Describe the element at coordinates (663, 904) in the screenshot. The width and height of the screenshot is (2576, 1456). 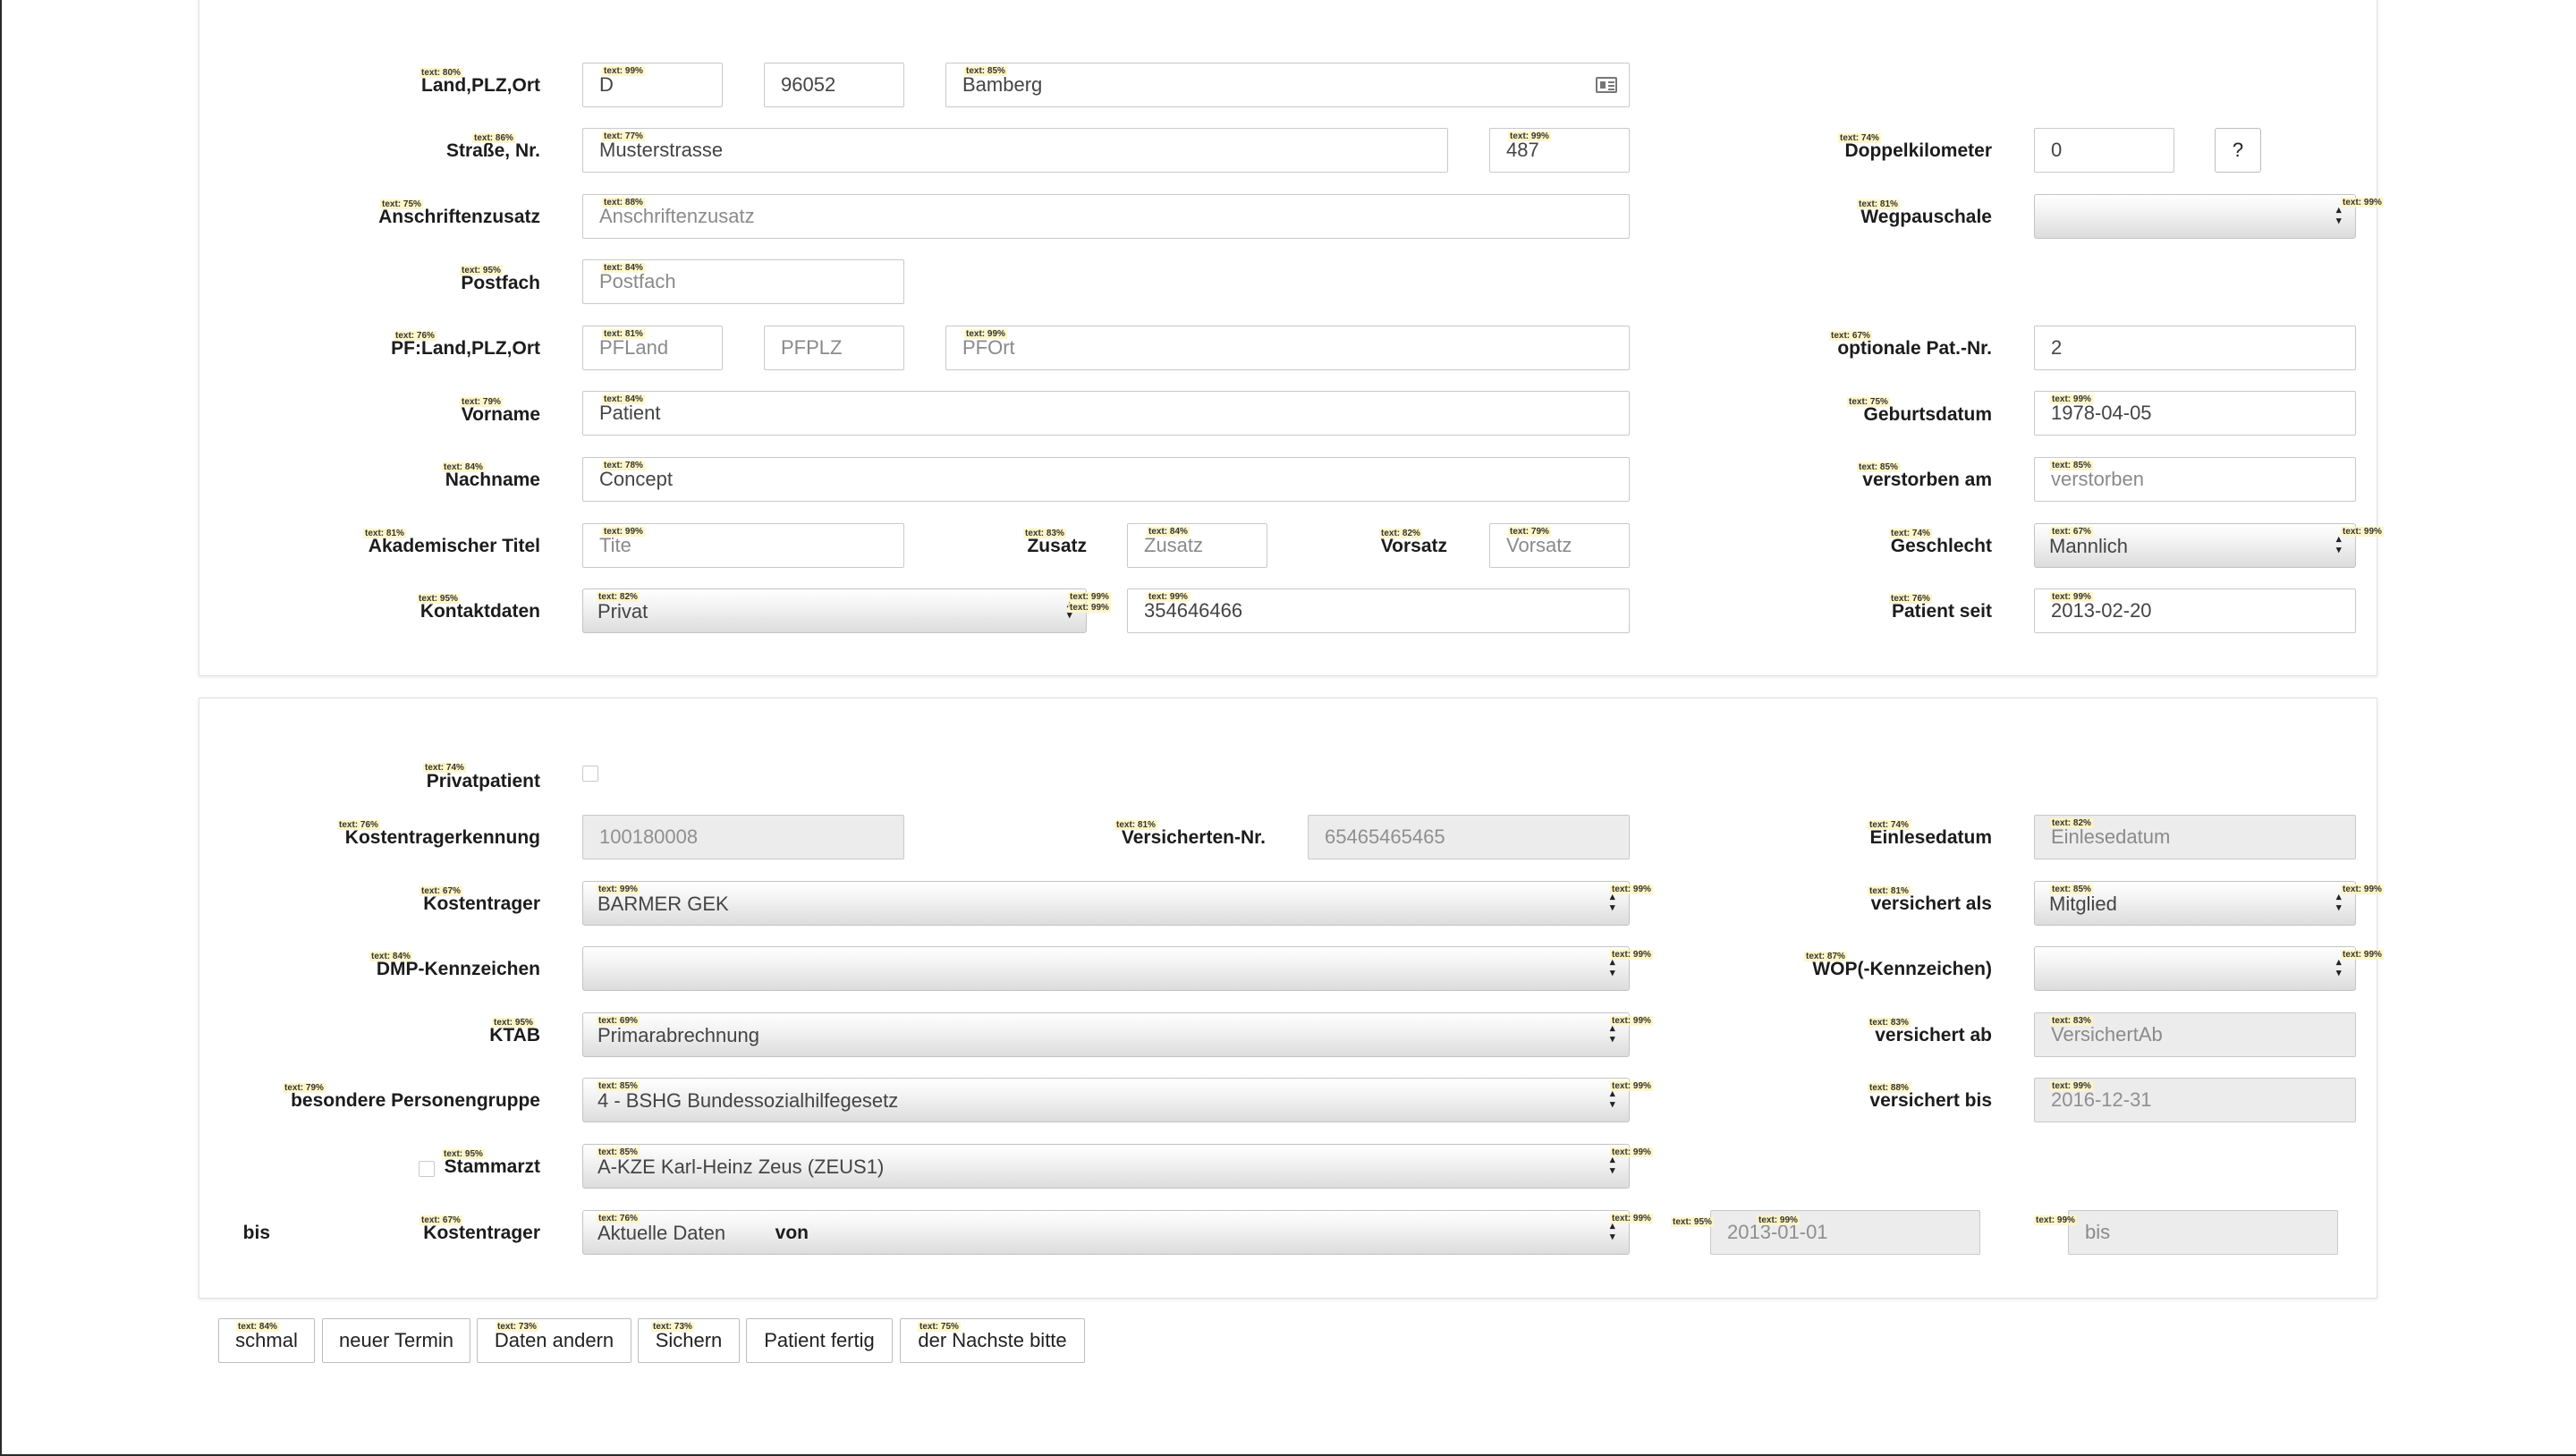
I see `kostentraeger-value: BARMER GEK` at that location.